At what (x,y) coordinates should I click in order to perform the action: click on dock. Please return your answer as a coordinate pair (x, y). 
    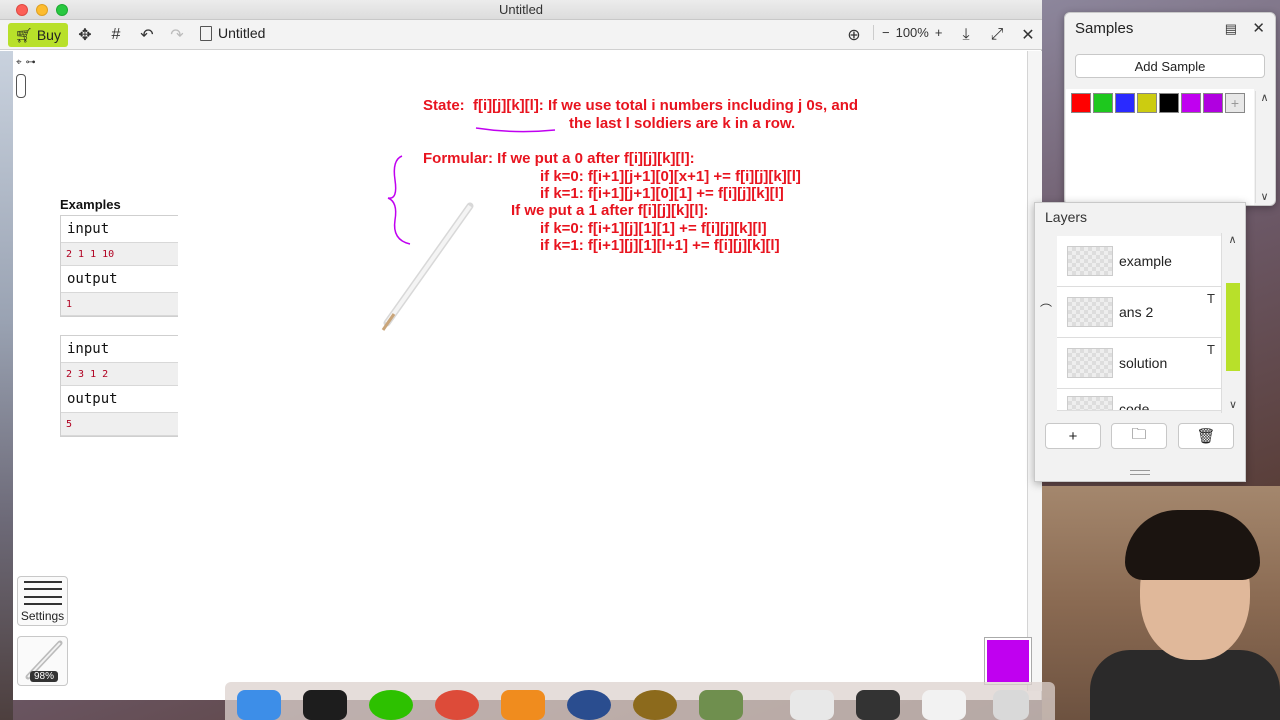
    Looking at the image, I should click on (640, 701).